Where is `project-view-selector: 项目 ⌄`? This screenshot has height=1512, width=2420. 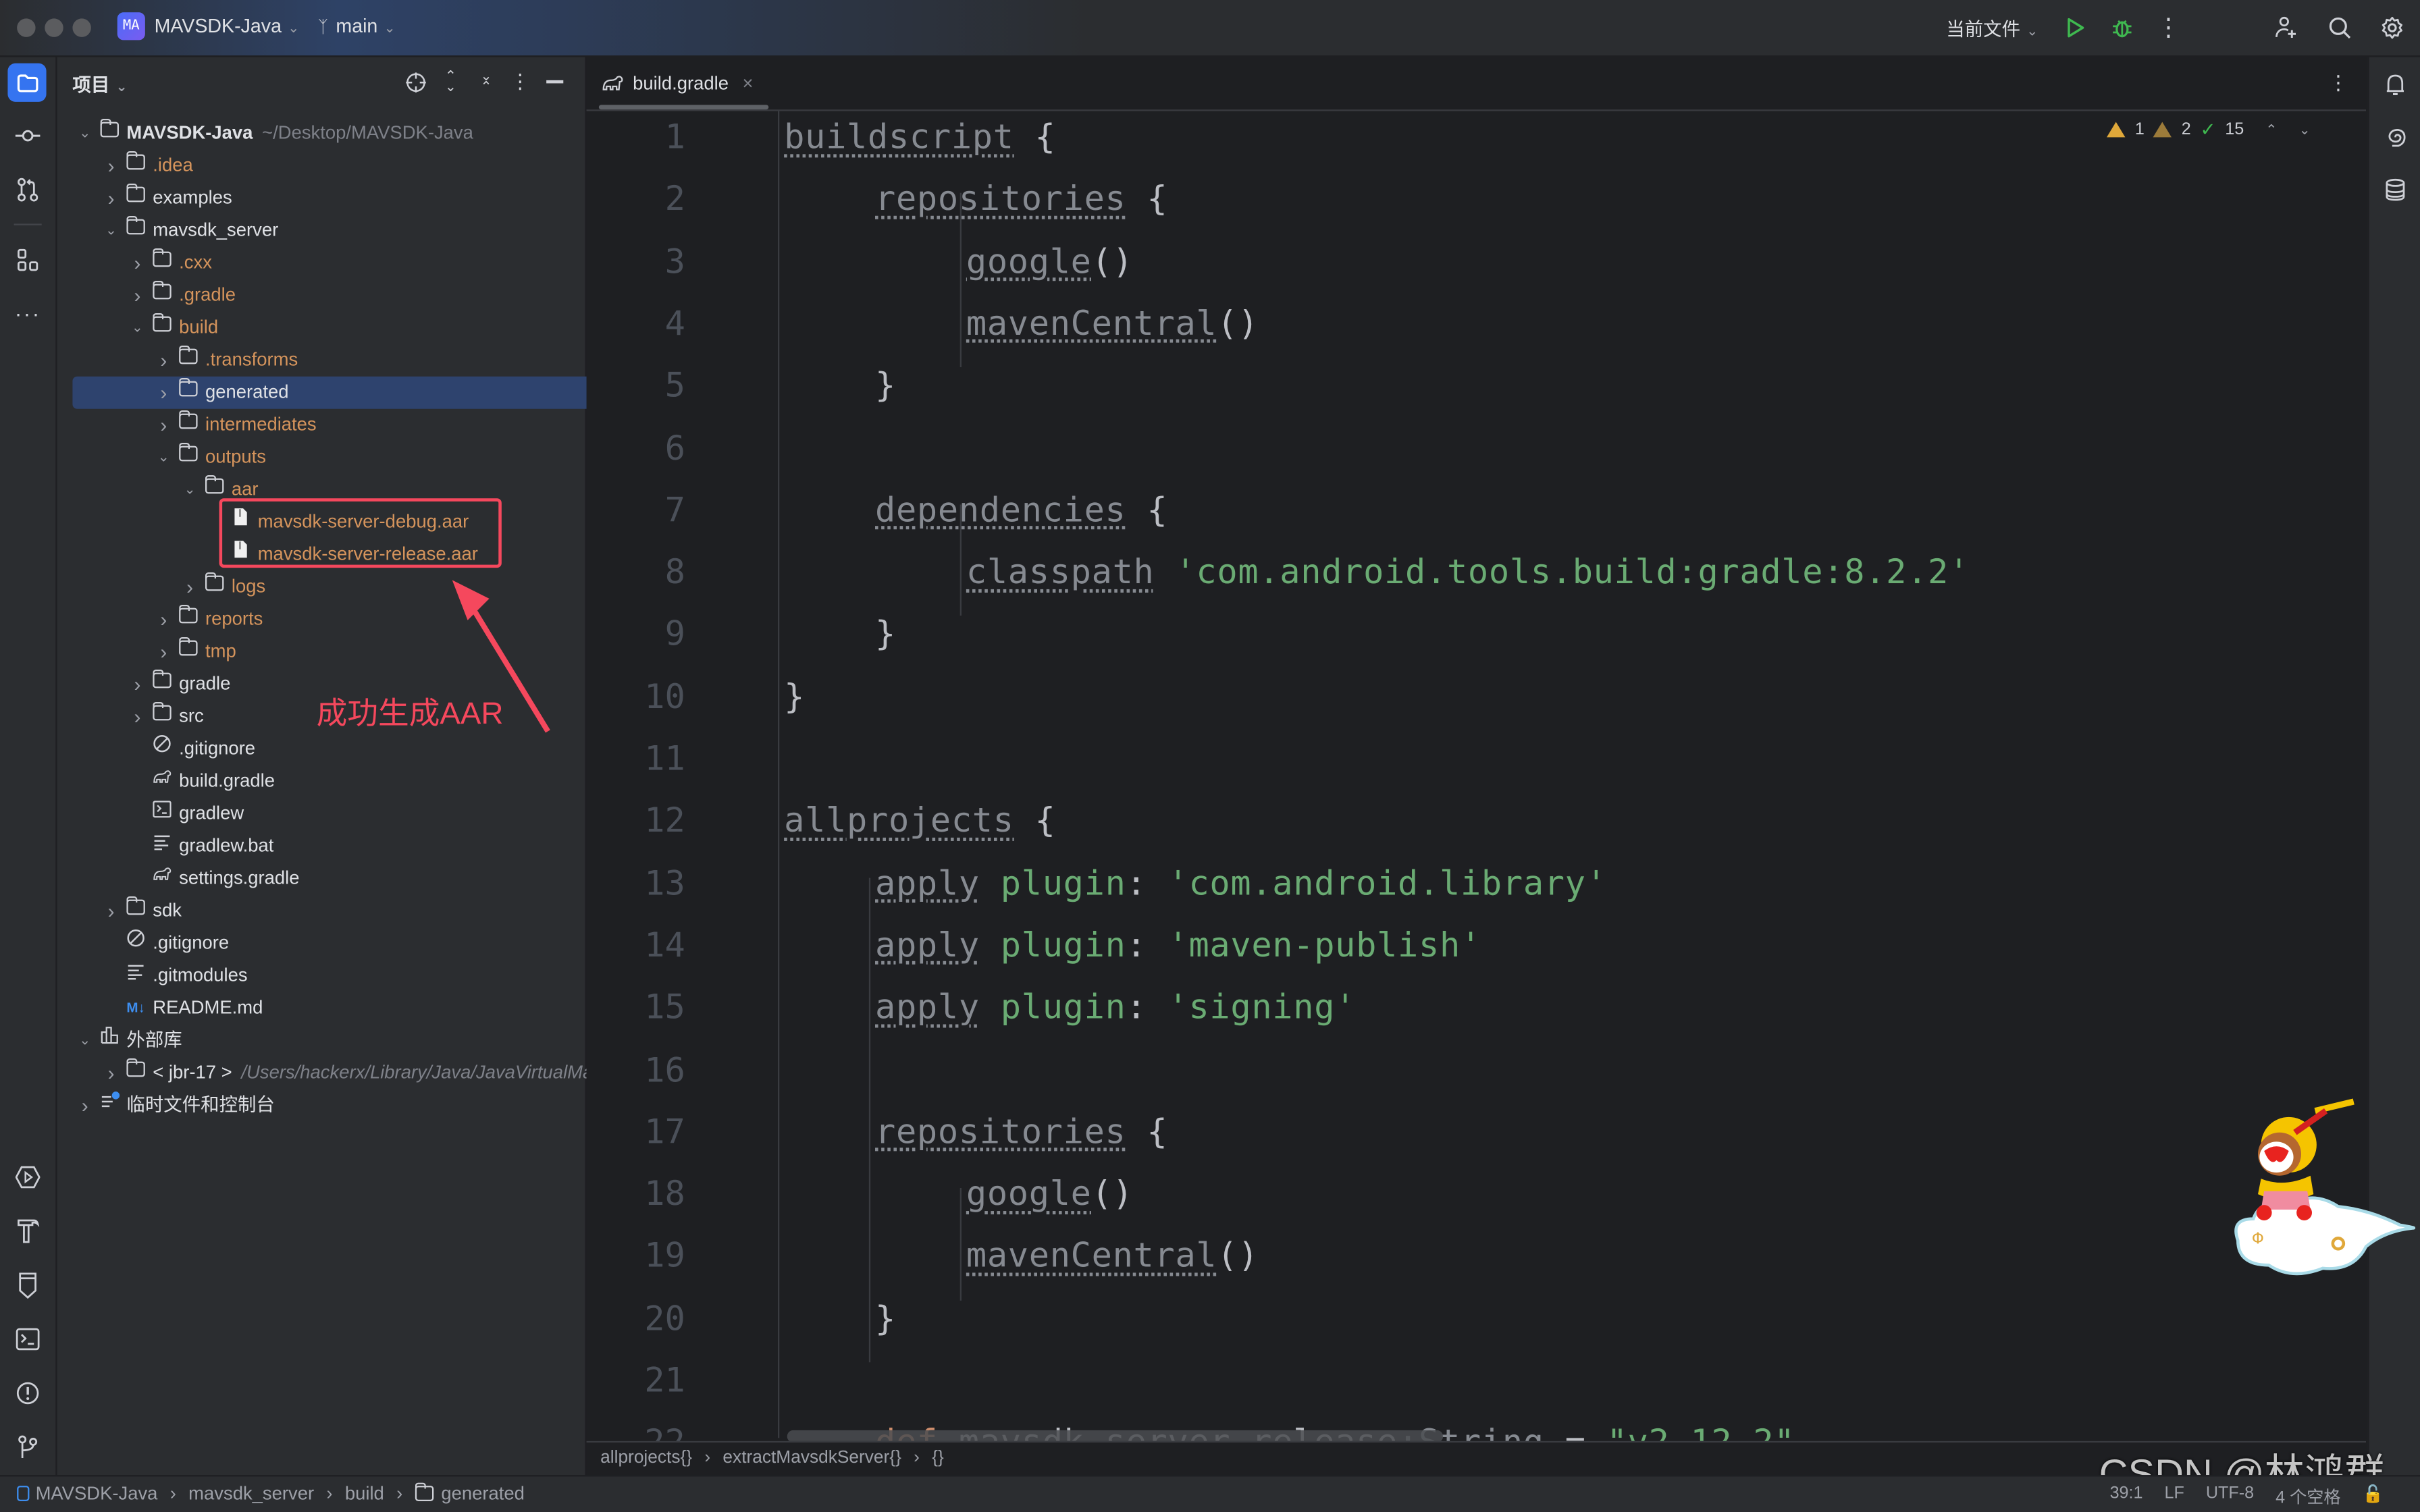 project-view-selector: 项目 ⌄ is located at coordinates (99, 84).